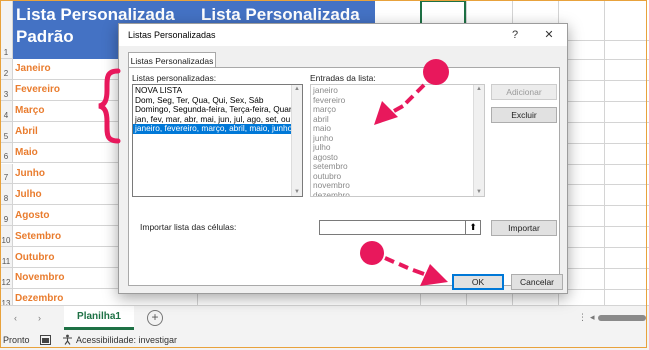 Image resolution: width=649 pixels, height=350 pixels. Describe the element at coordinates (524, 92) in the screenshot. I see `add-button: Adicionar` at that location.